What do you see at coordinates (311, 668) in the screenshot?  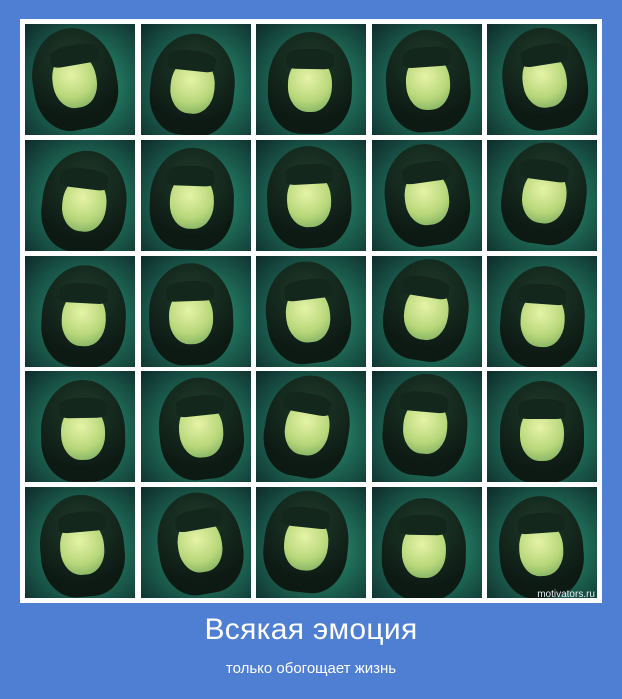 I see `poster-subtitle: только обогощает жизнь` at bounding box center [311, 668].